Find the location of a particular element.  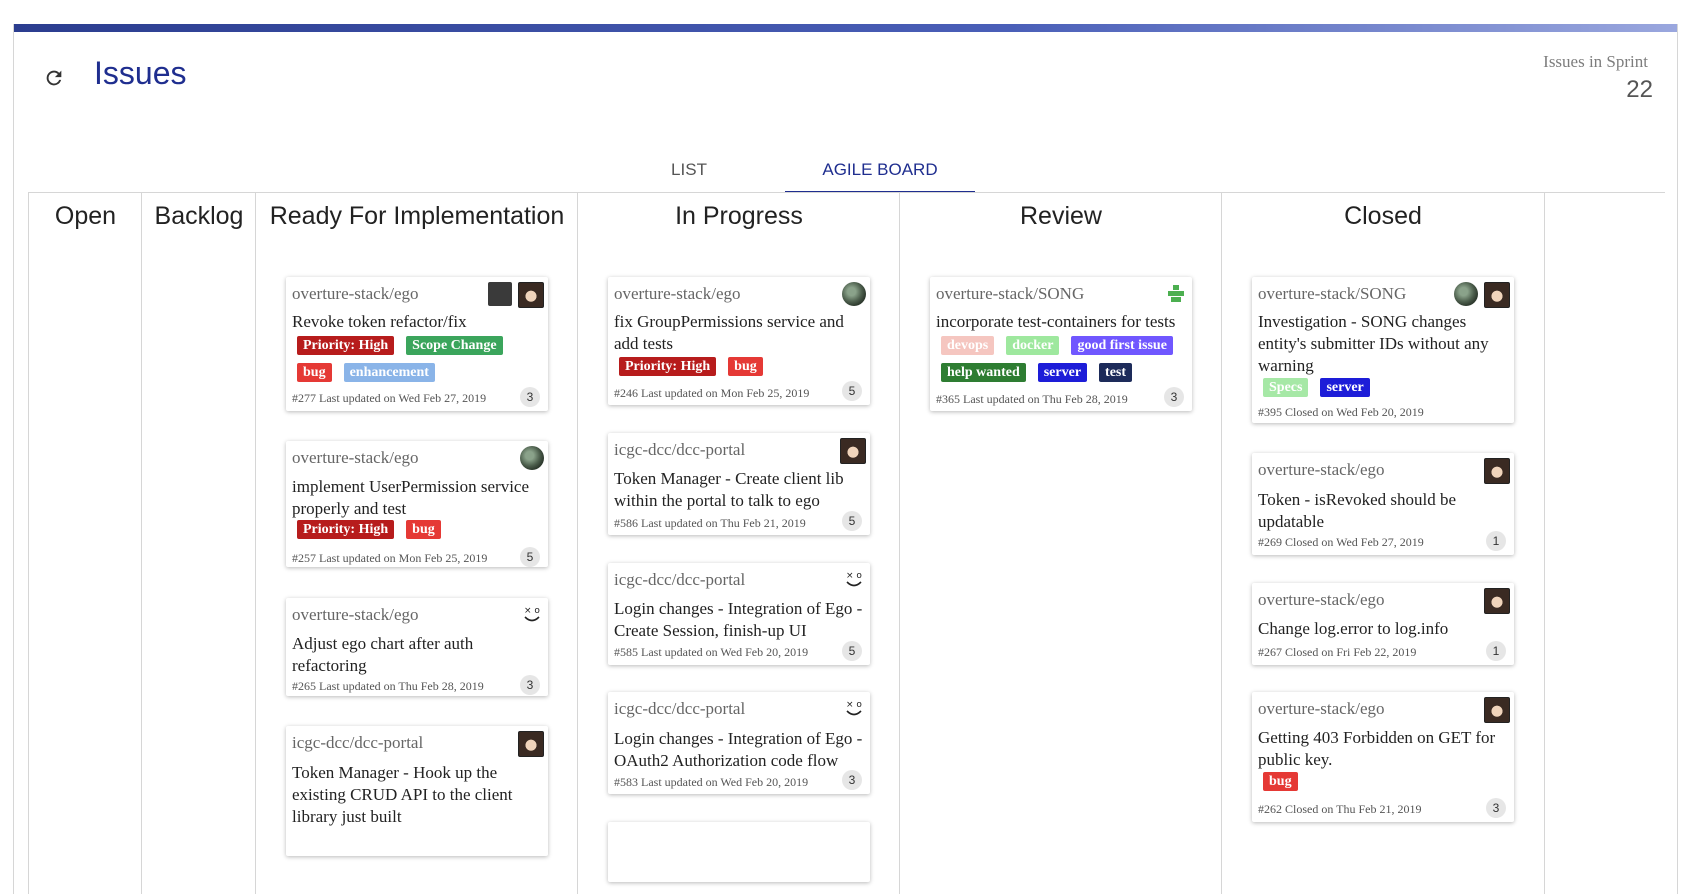

label-badge: devops is located at coordinates (968, 345).